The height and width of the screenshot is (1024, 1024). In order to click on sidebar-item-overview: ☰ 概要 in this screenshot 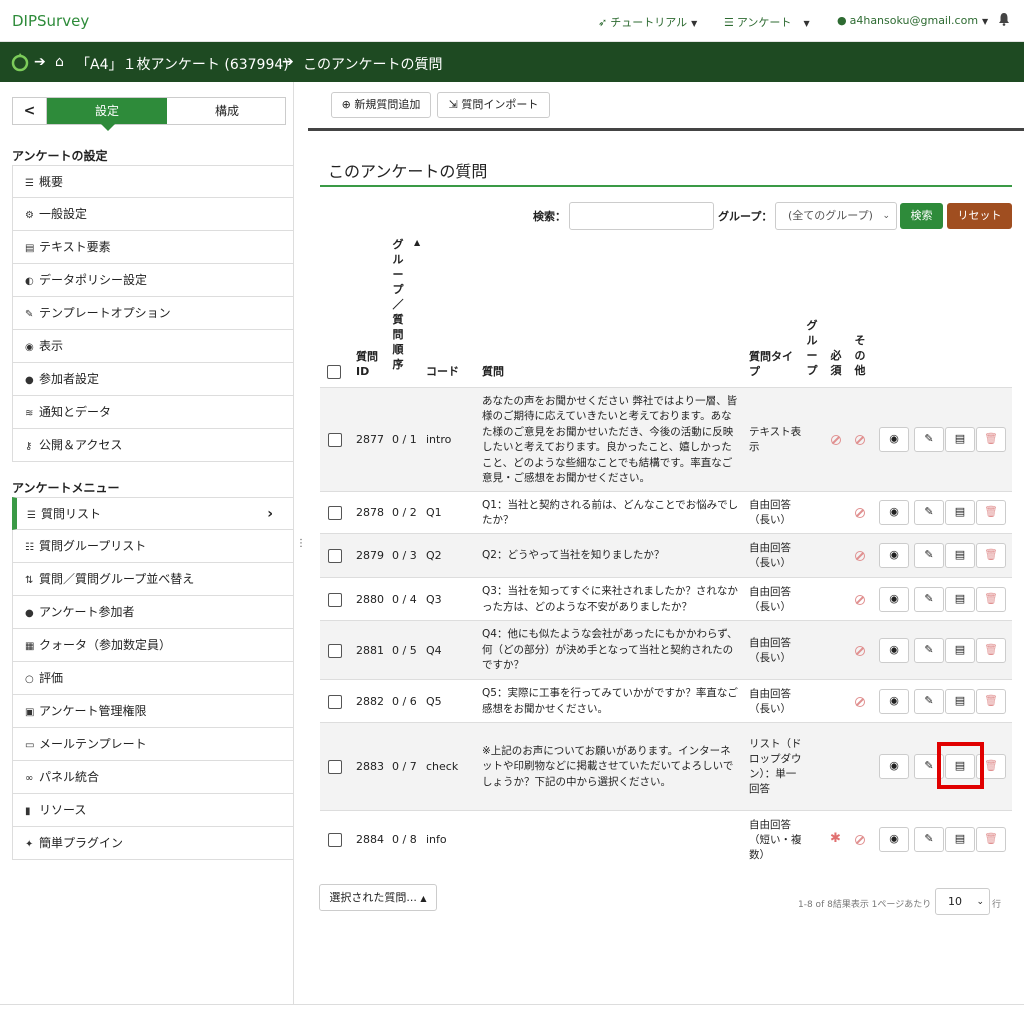, I will do `click(153, 181)`.